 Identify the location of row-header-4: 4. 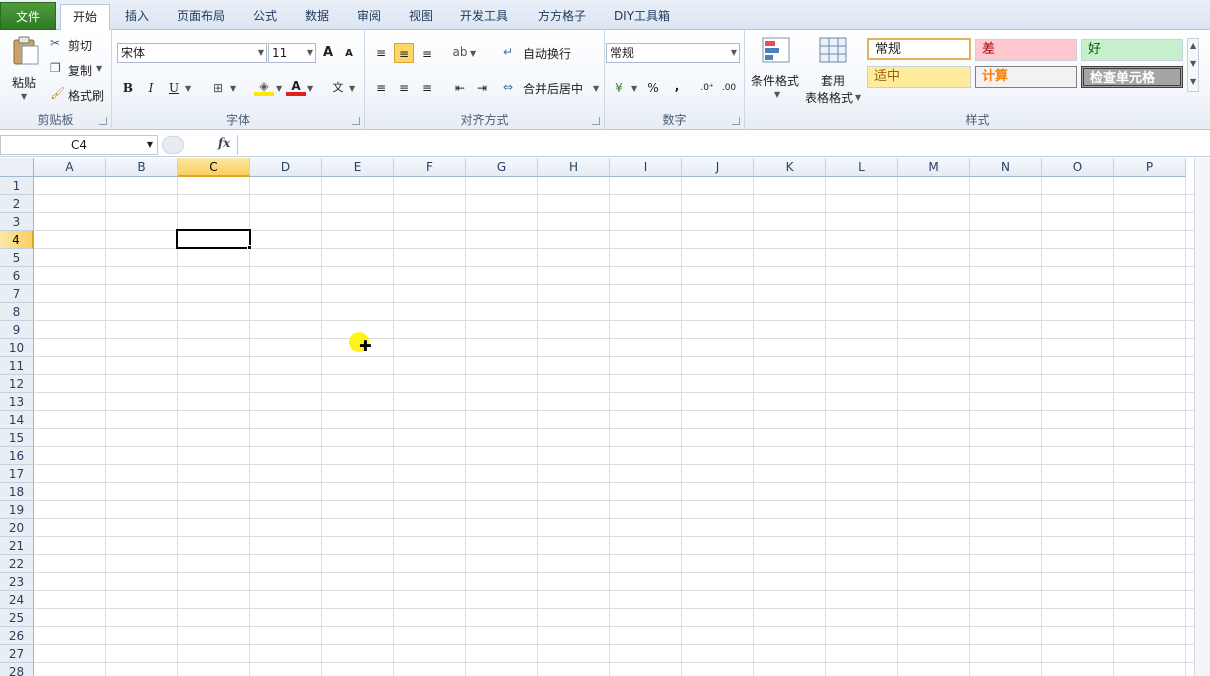
(17, 240).